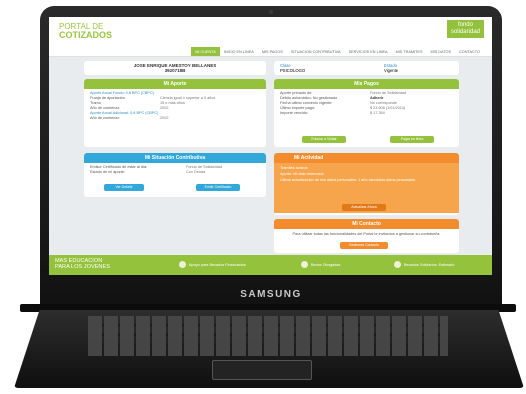  Describe the element at coordinates (271, 294) in the screenshot. I see `laptop-brand: SAMSUNG` at that location.